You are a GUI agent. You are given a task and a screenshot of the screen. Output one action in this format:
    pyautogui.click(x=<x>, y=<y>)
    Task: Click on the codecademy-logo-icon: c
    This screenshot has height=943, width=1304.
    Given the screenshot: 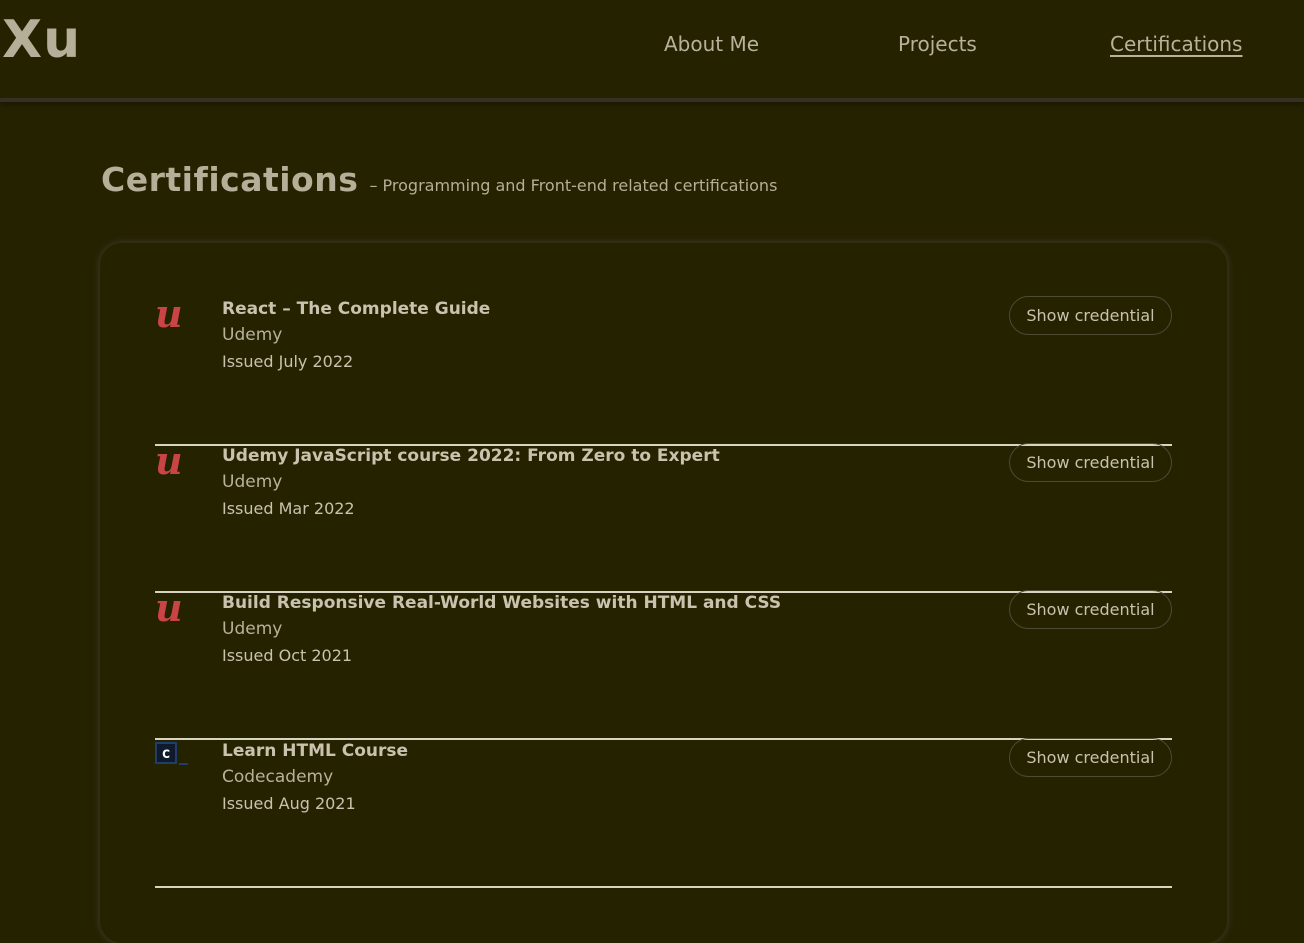 What is the action you would take?
    pyautogui.click(x=172, y=758)
    